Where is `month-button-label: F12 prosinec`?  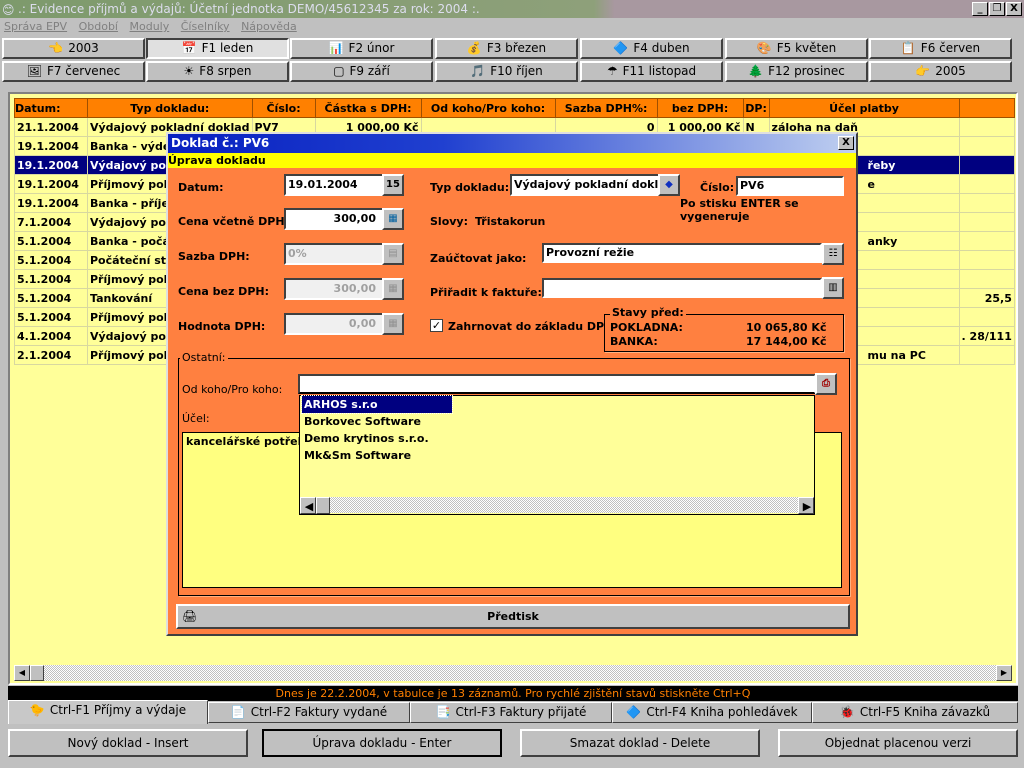 month-button-label: F12 prosinec is located at coordinates (806, 71).